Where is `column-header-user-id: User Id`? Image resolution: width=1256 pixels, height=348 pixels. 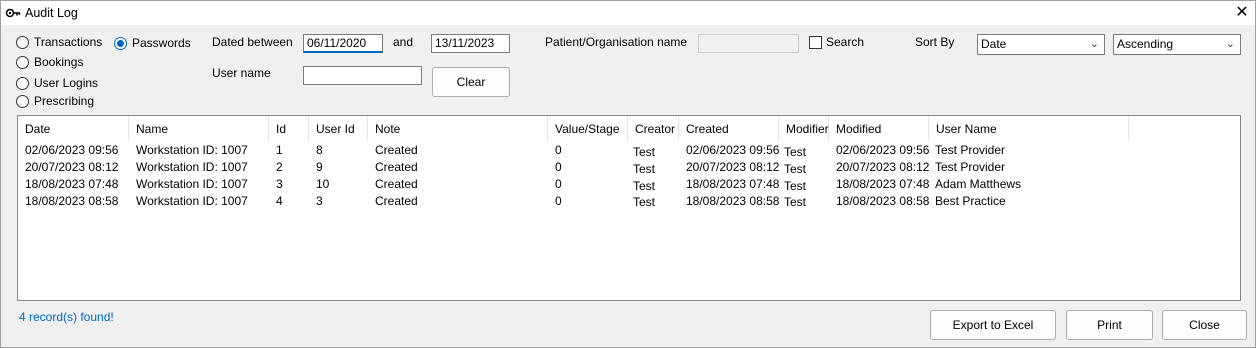 column-header-user-id: User Id is located at coordinates (338, 128).